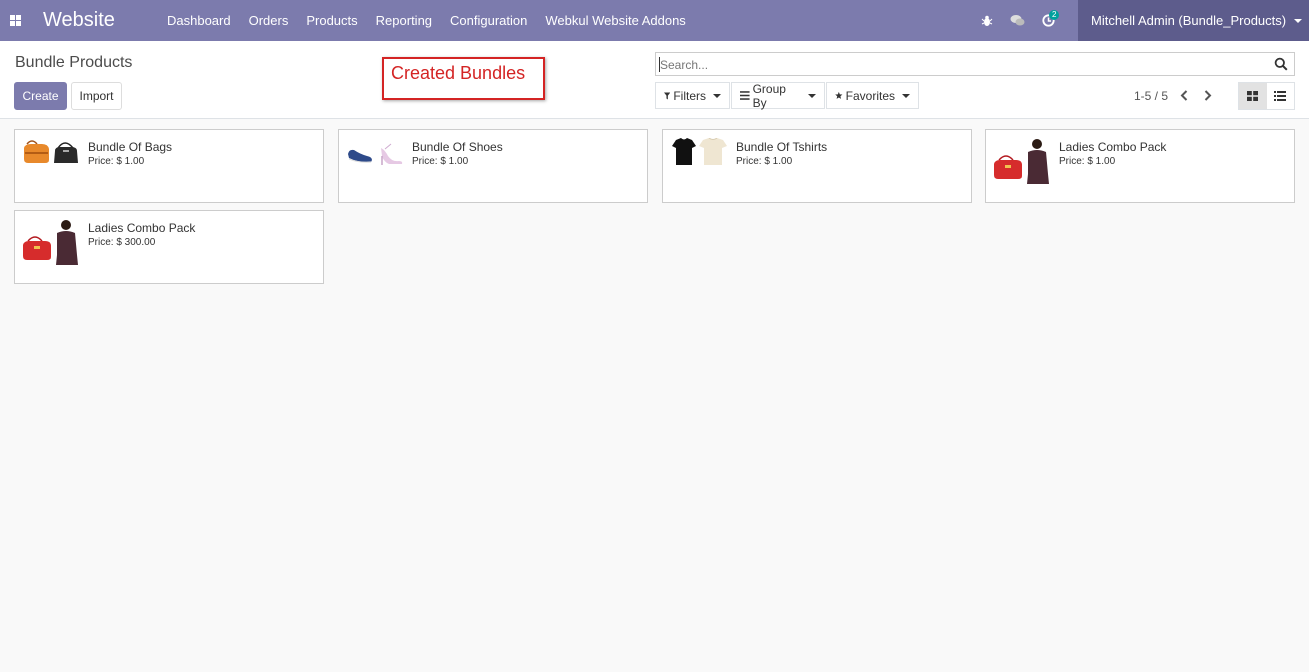 The height and width of the screenshot is (672, 1309). Describe the element at coordinates (1280, 96) in the screenshot. I see `list-view-icon` at that location.